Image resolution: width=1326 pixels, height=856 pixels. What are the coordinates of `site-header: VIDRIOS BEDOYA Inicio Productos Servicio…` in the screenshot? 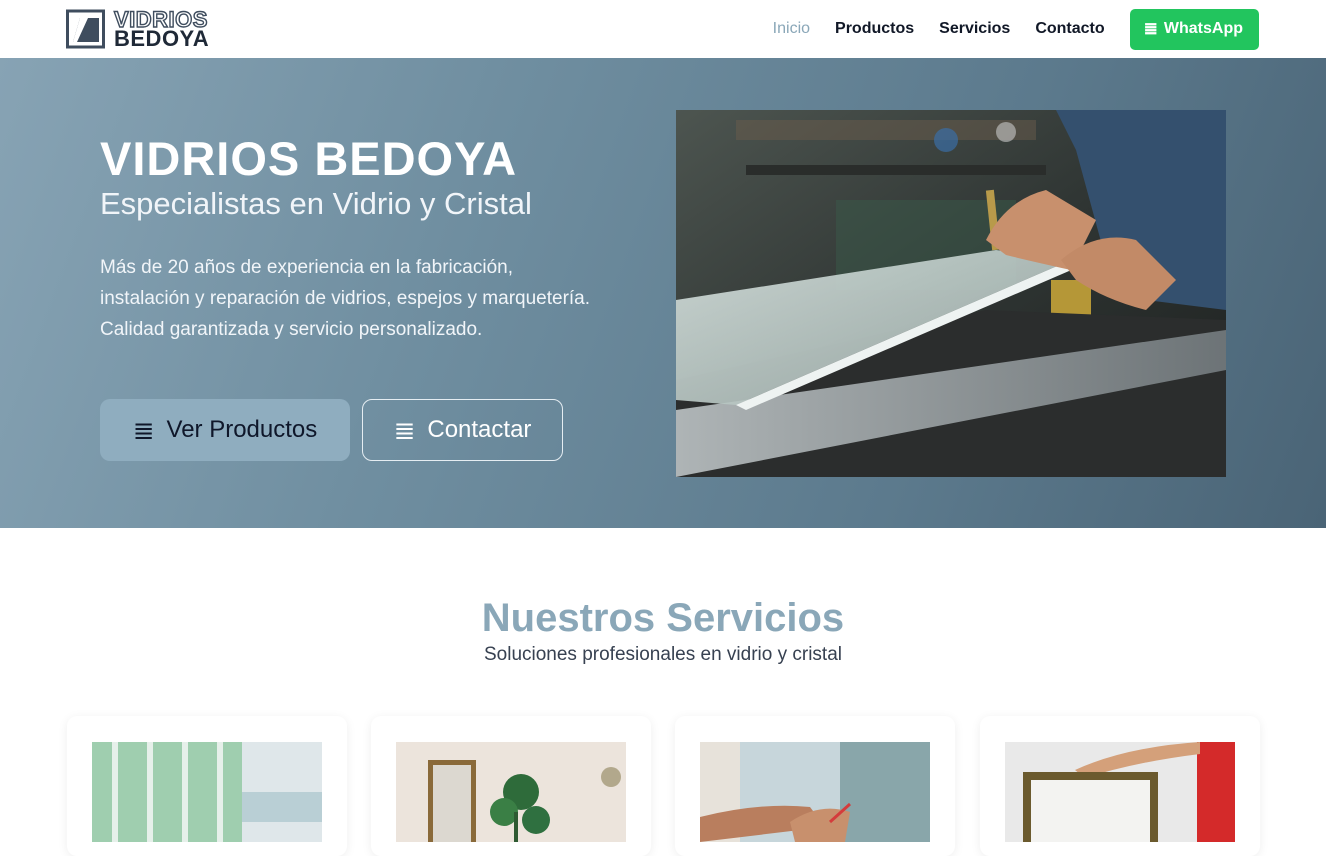 It's located at (663, 29).